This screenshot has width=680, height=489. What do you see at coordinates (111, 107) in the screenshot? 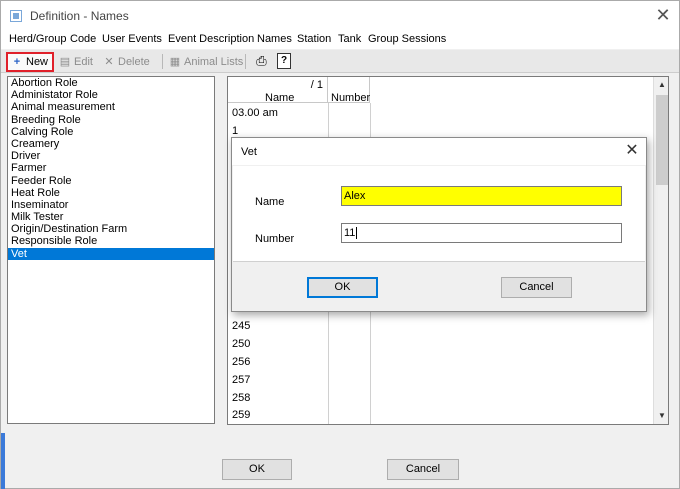
I see `role-item: Animal measurement` at bounding box center [111, 107].